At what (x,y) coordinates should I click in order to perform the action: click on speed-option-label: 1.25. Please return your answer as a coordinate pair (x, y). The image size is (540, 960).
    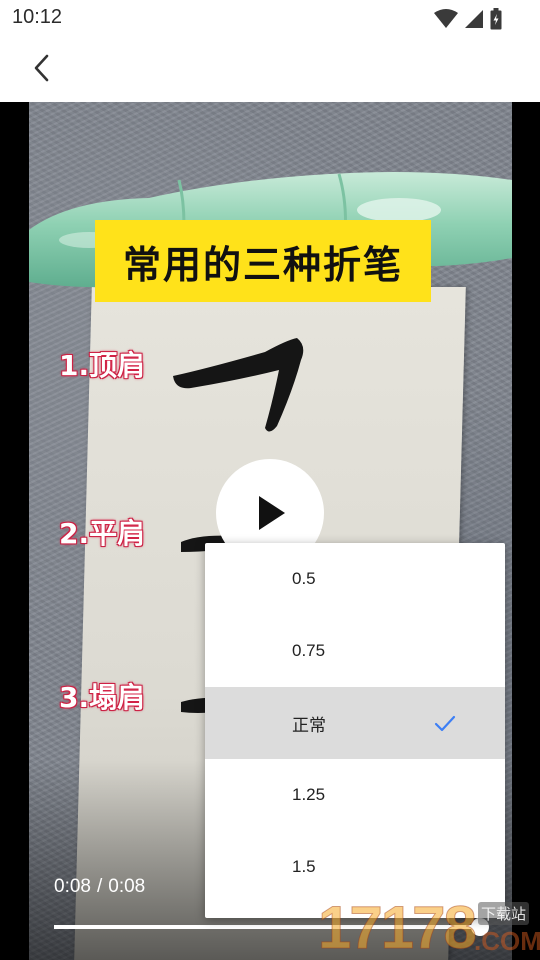
    Looking at the image, I should click on (309, 794).